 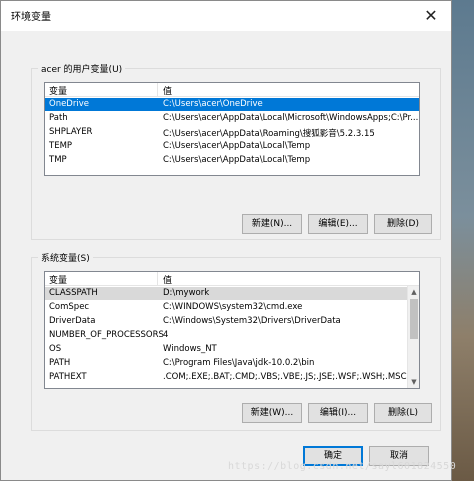 What do you see at coordinates (403, 413) in the screenshot?
I see `system-delete-button: 删除(L)` at bounding box center [403, 413].